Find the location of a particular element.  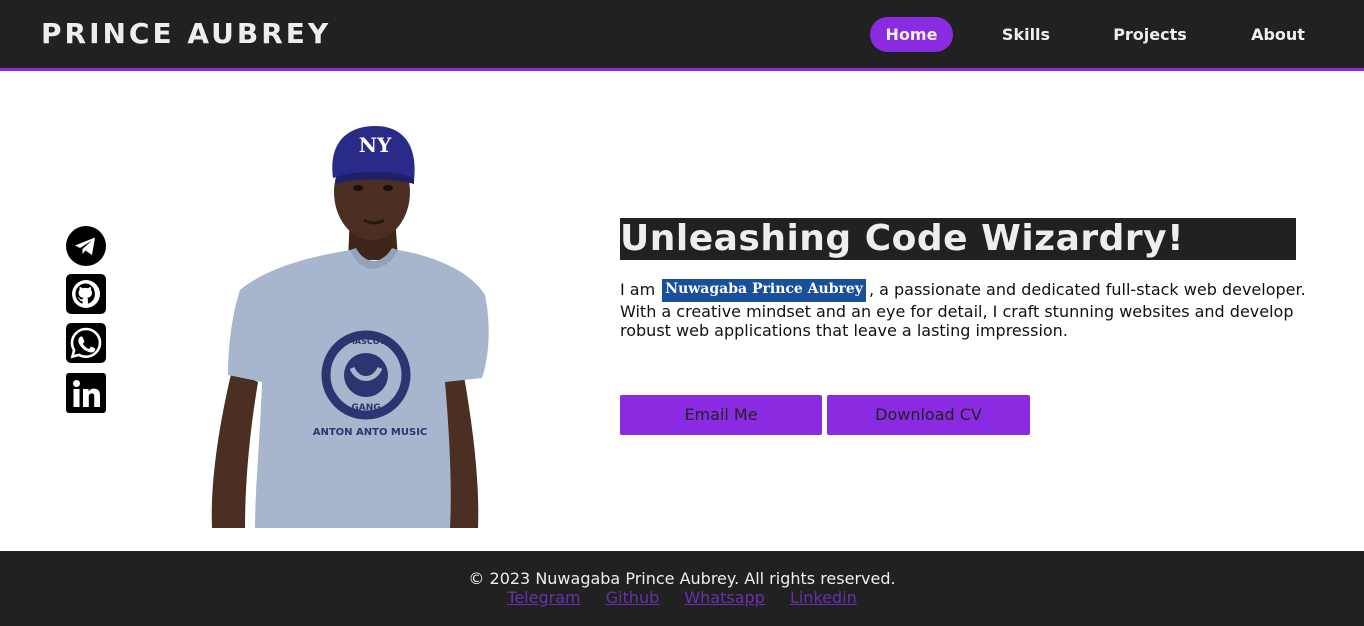

footer-link-telegram: Telegram is located at coordinates (543, 597).